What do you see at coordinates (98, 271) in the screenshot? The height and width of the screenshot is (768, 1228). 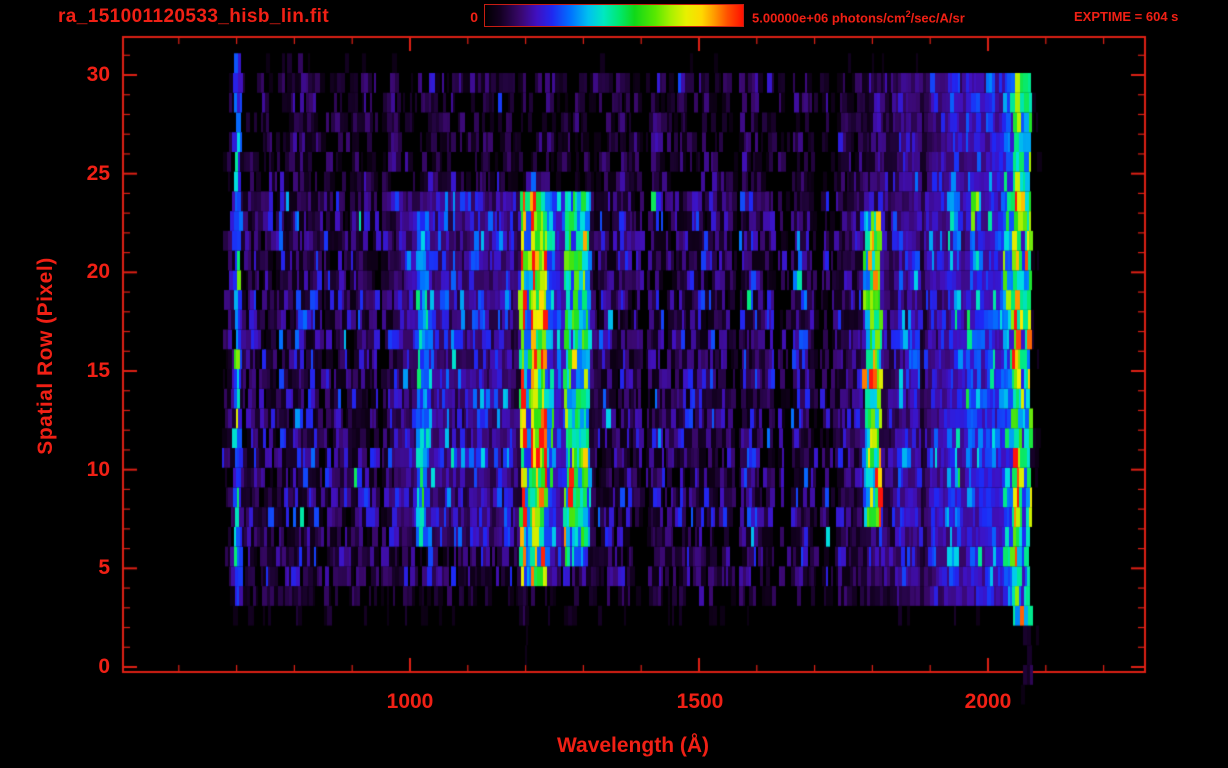 I see `y-tick-label-20: 20` at bounding box center [98, 271].